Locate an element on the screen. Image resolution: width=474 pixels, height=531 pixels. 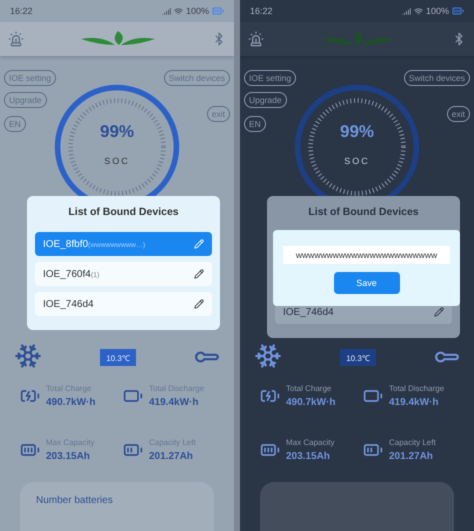
device-row: IOE_746d4 is located at coordinates (123, 304).